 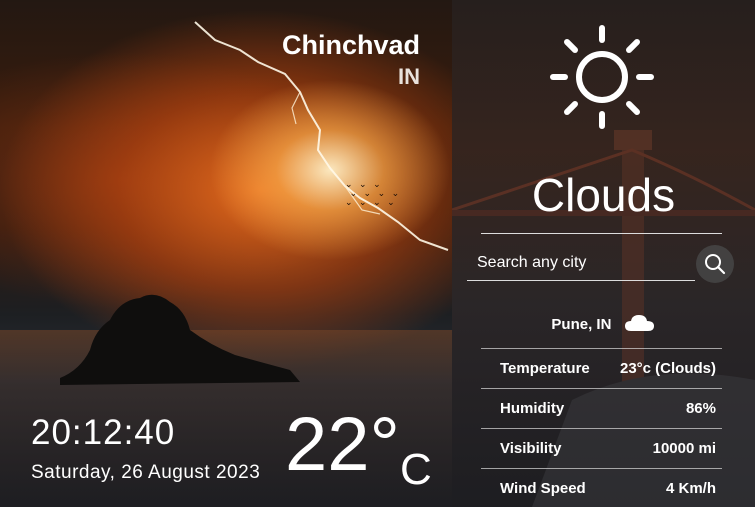 What do you see at coordinates (373, 193) in the screenshot?
I see `birds-graphic: ⌄ ⌄ ⌄ ⌄ ⌄ ⌄ ⌄ ⌄ ⌄ ⌄ ⌄` at bounding box center [373, 193].